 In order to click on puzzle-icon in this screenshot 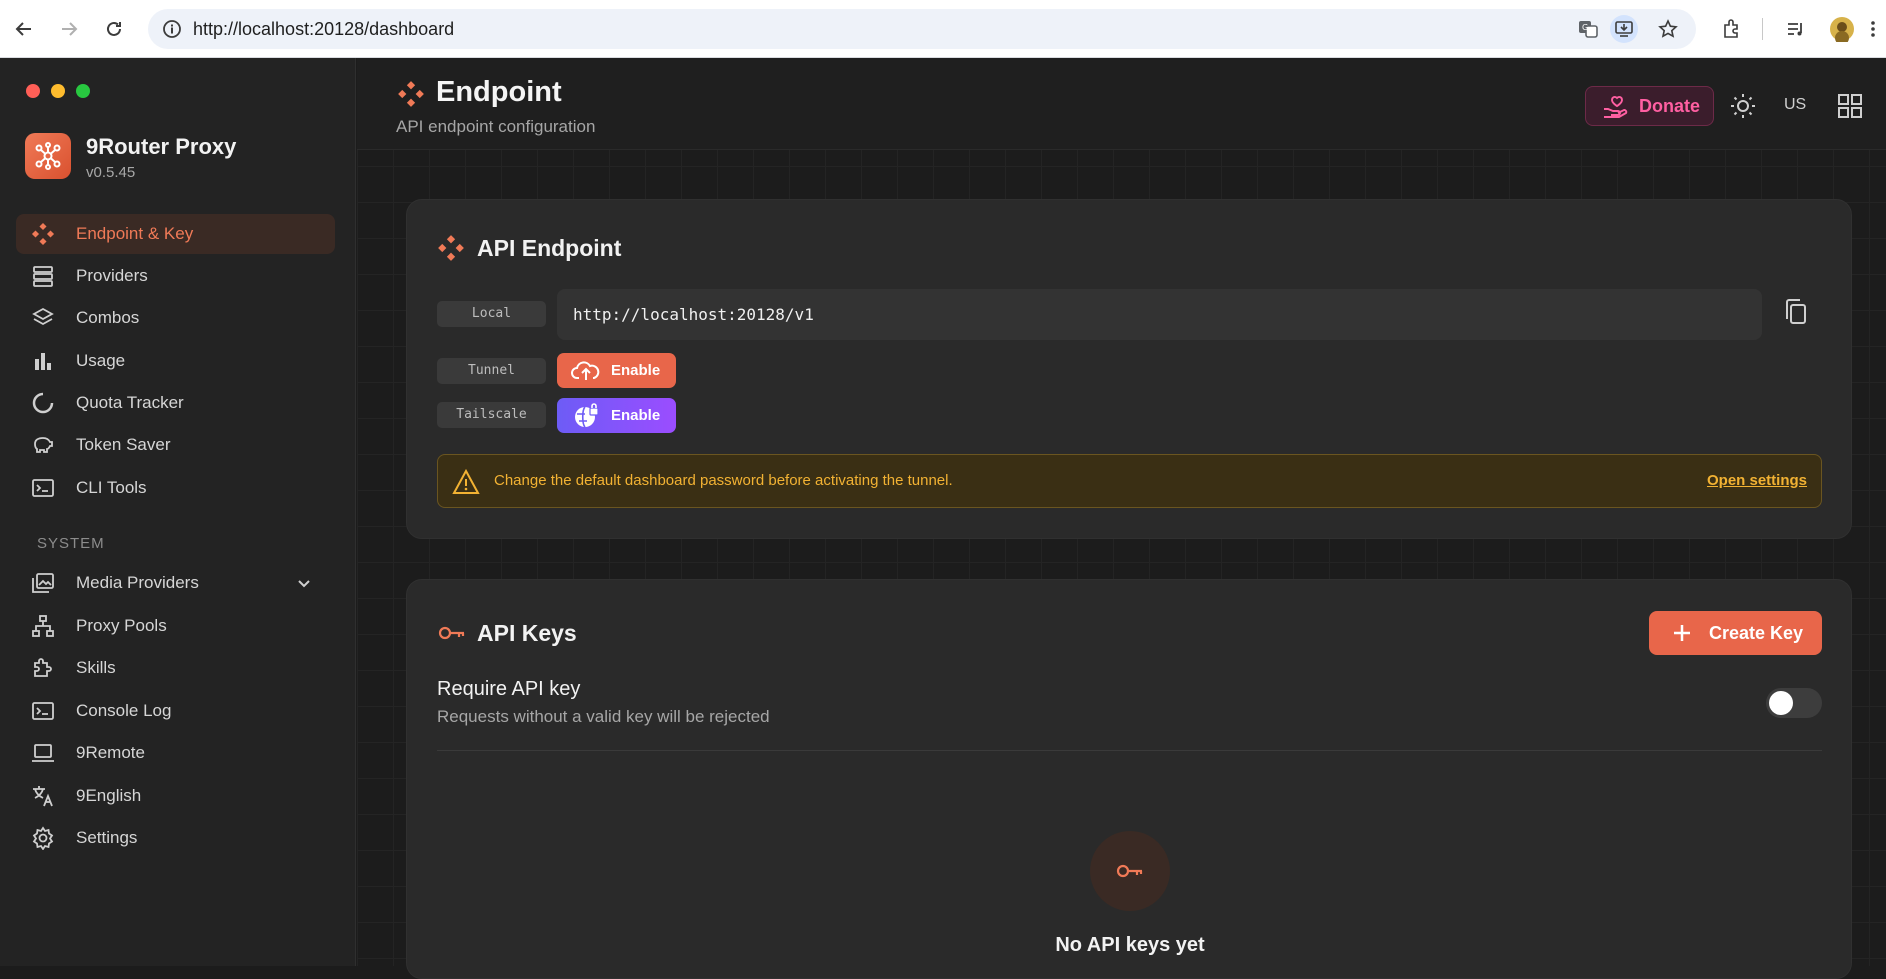, I will do `click(43, 667)`.